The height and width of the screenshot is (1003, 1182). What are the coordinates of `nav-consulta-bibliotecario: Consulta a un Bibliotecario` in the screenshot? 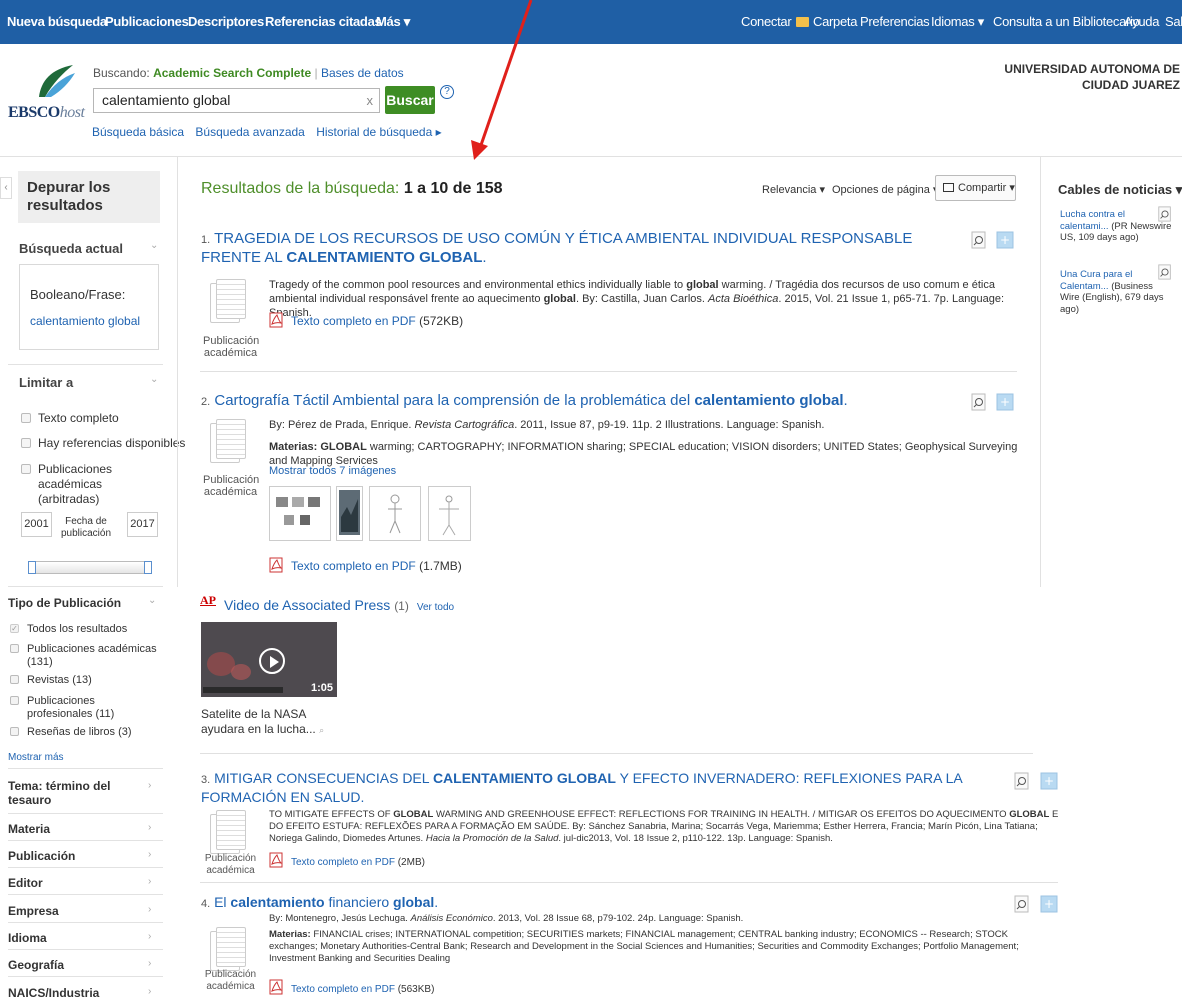 It's located at (1066, 21).